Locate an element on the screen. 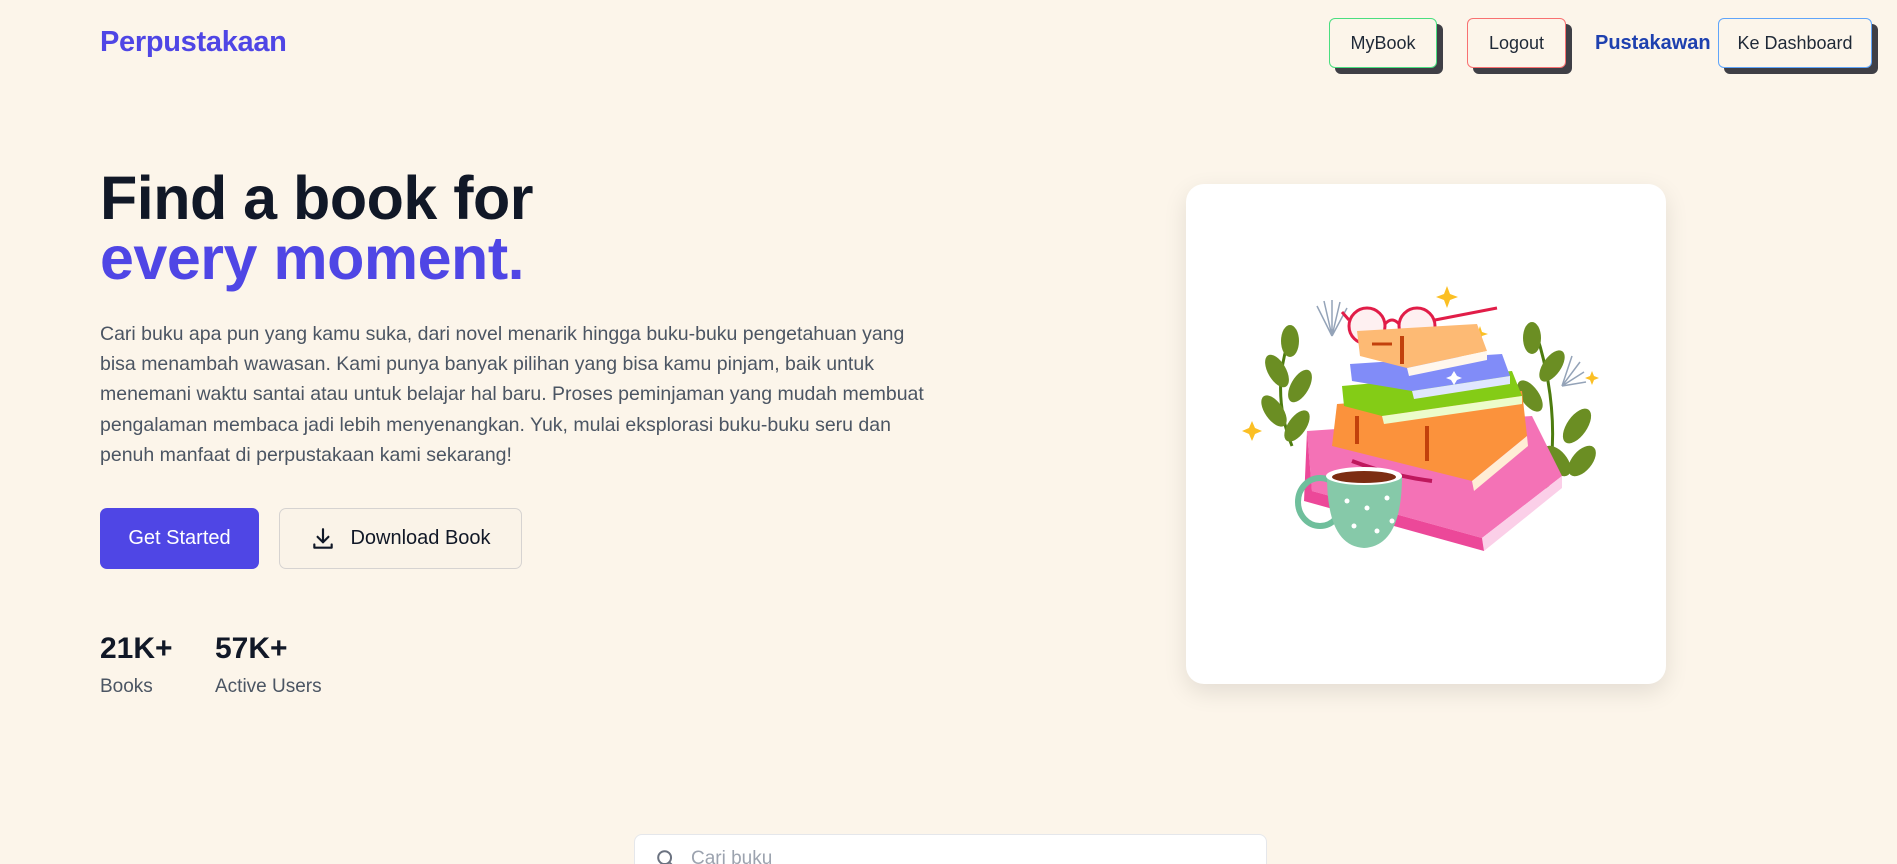  stat-books: 21K+ Books is located at coordinates (136, 665).